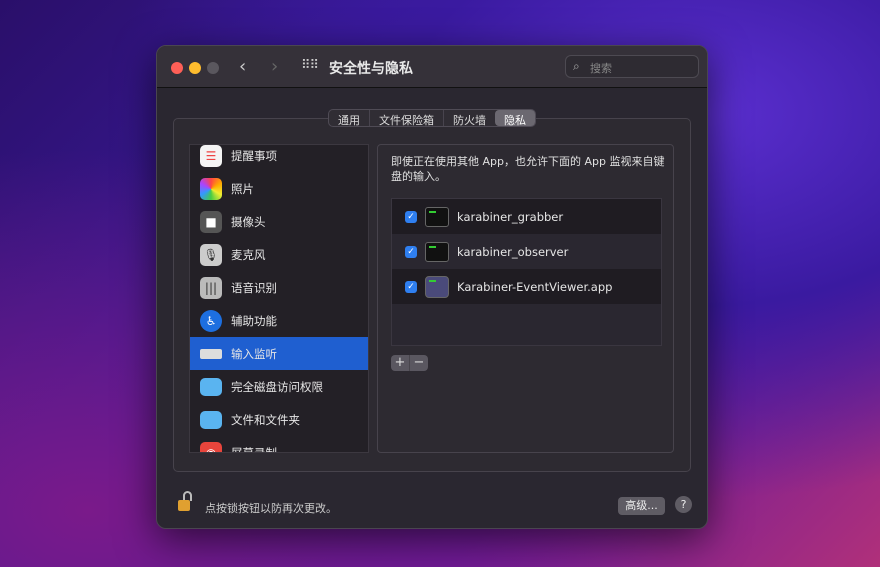 The width and height of the screenshot is (880, 567). I want to click on sidebar-item-full-disk-access: 完全磁盘访问权限, so click(279, 386).